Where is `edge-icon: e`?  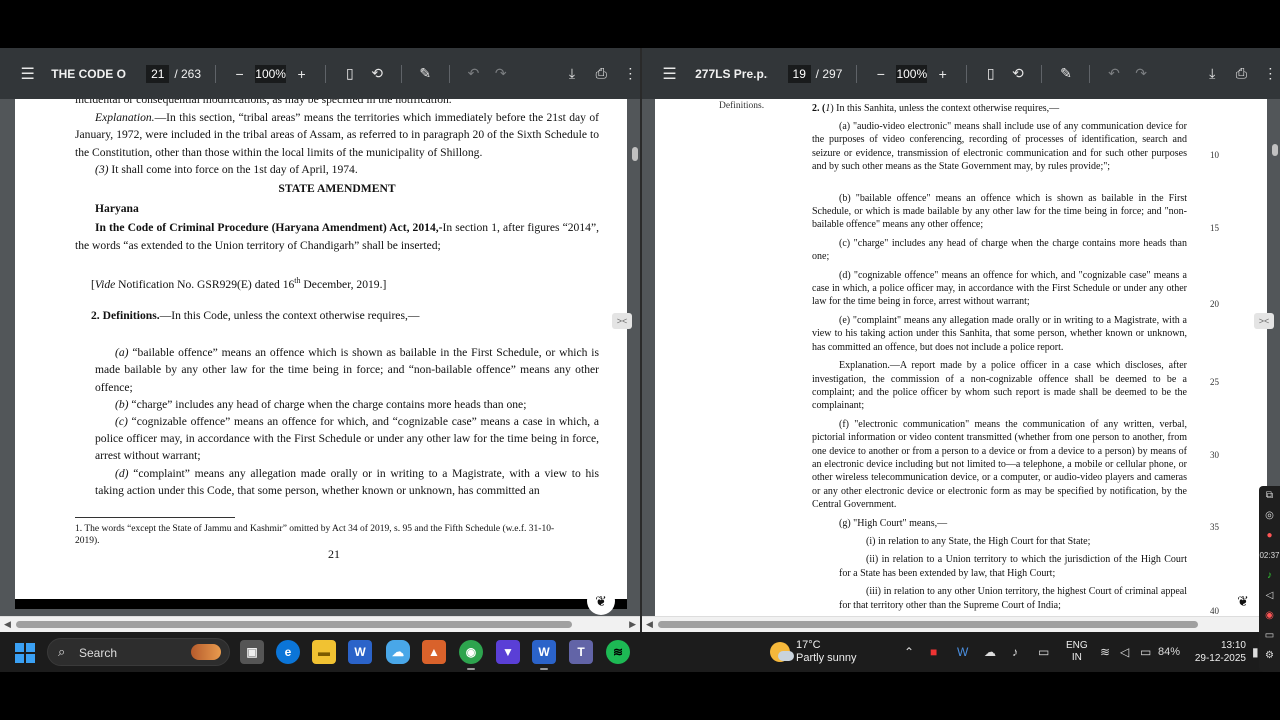
edge-icon: e is located at coordinates (288, 652).